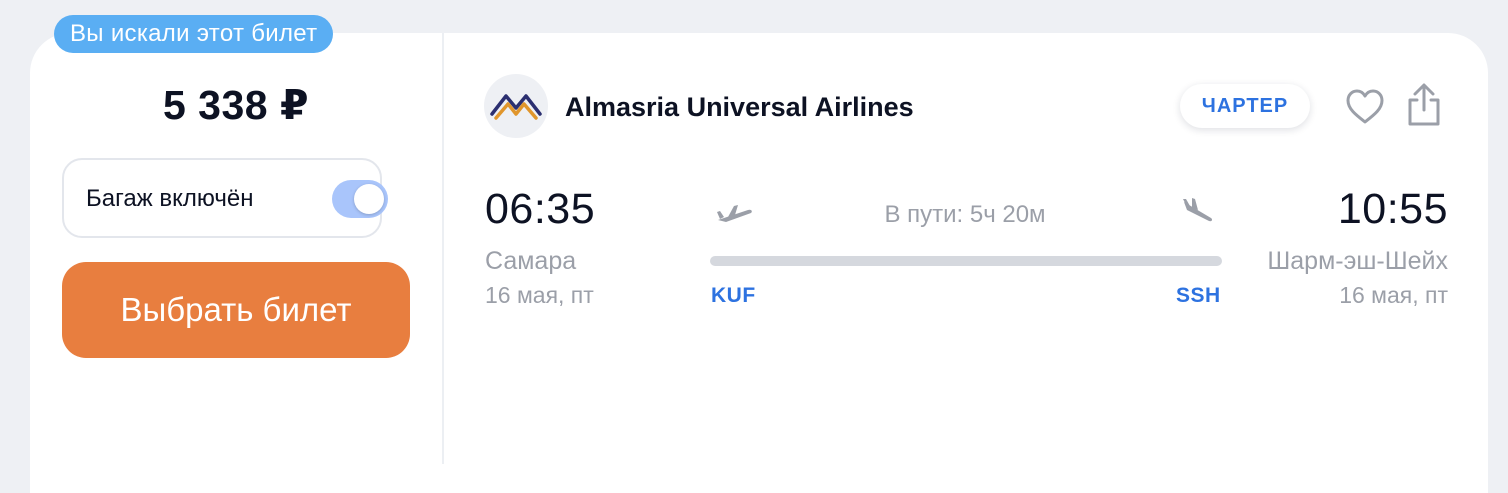  I want to click on departure-iata: KUF, so click(733, 295).